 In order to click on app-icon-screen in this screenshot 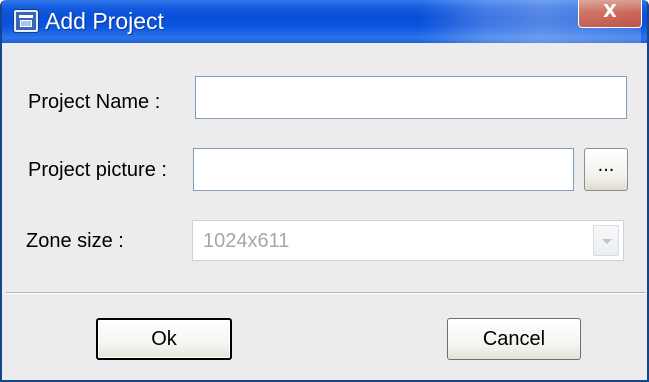, I will do `click(26, 23)`.